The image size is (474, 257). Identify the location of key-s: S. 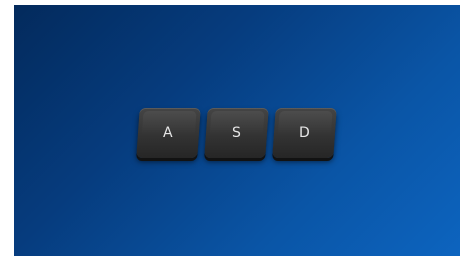
(236, 133).